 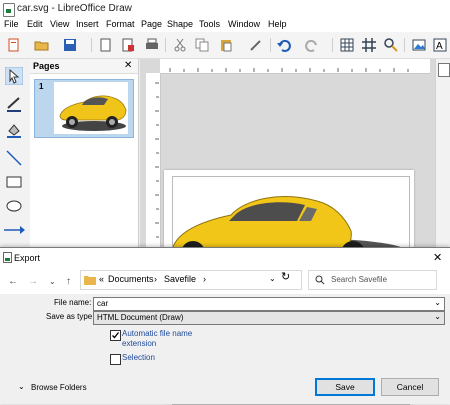 I want to click on window-title: car.svg - LibreOffice Draw, so click(x=74, y=8).